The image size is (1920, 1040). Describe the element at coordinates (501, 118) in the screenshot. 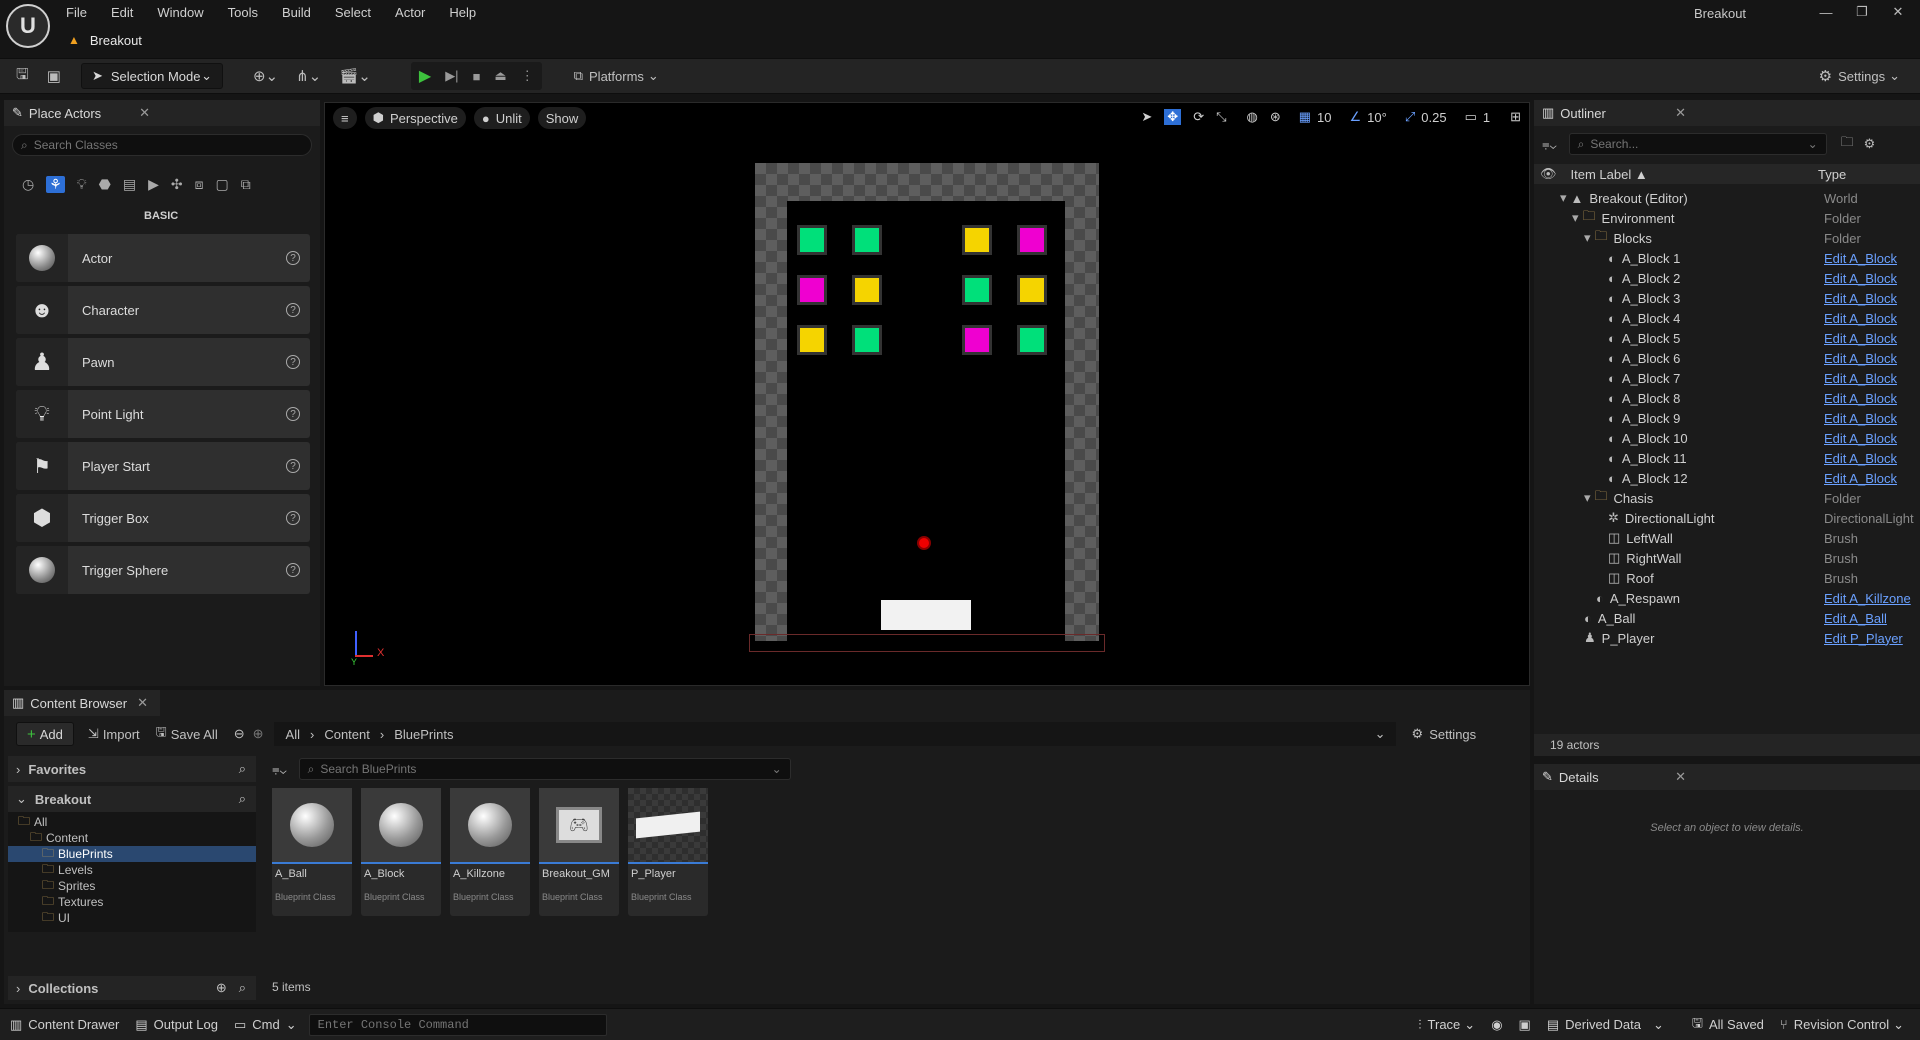

I see `view-mode-button: ● Unlit` at that location.